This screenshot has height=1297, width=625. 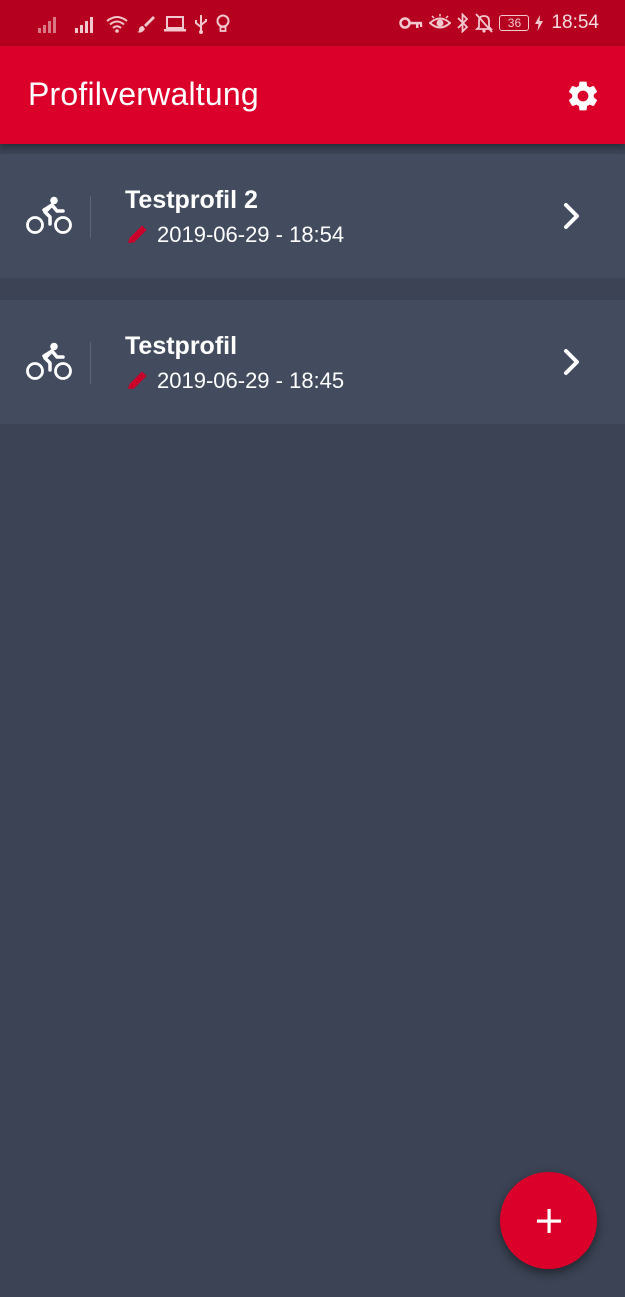 I want to click on laptop-icon, so click(x=175, y=24).